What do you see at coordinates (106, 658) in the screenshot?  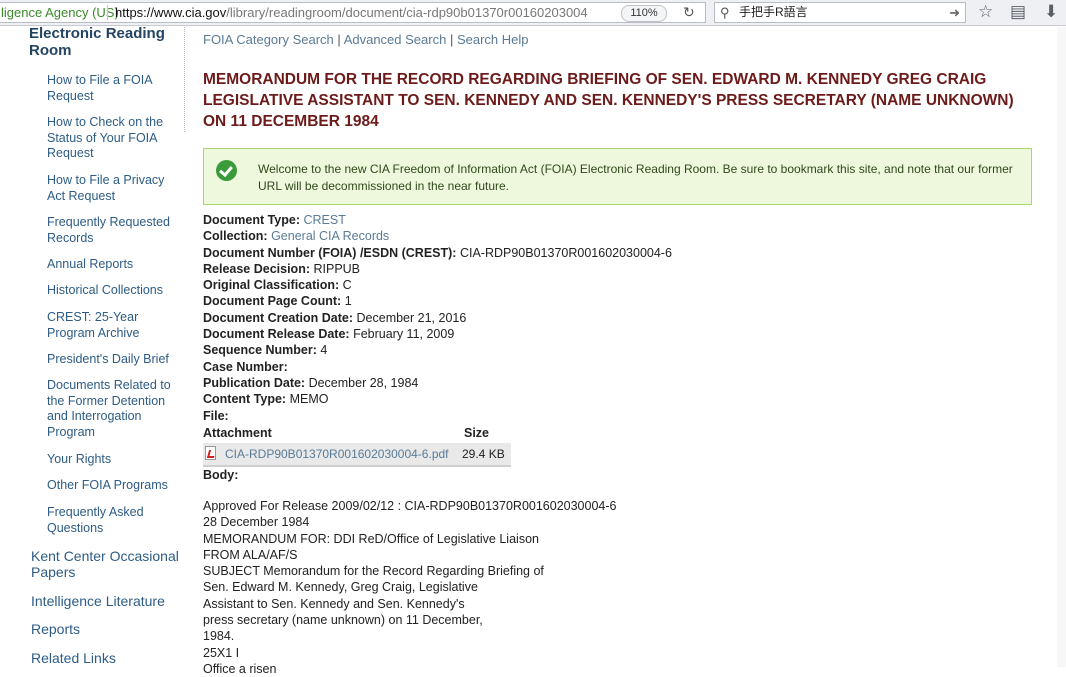 I see `sidebar-item-related-links: Related Links` at bounding box center [106, 658].